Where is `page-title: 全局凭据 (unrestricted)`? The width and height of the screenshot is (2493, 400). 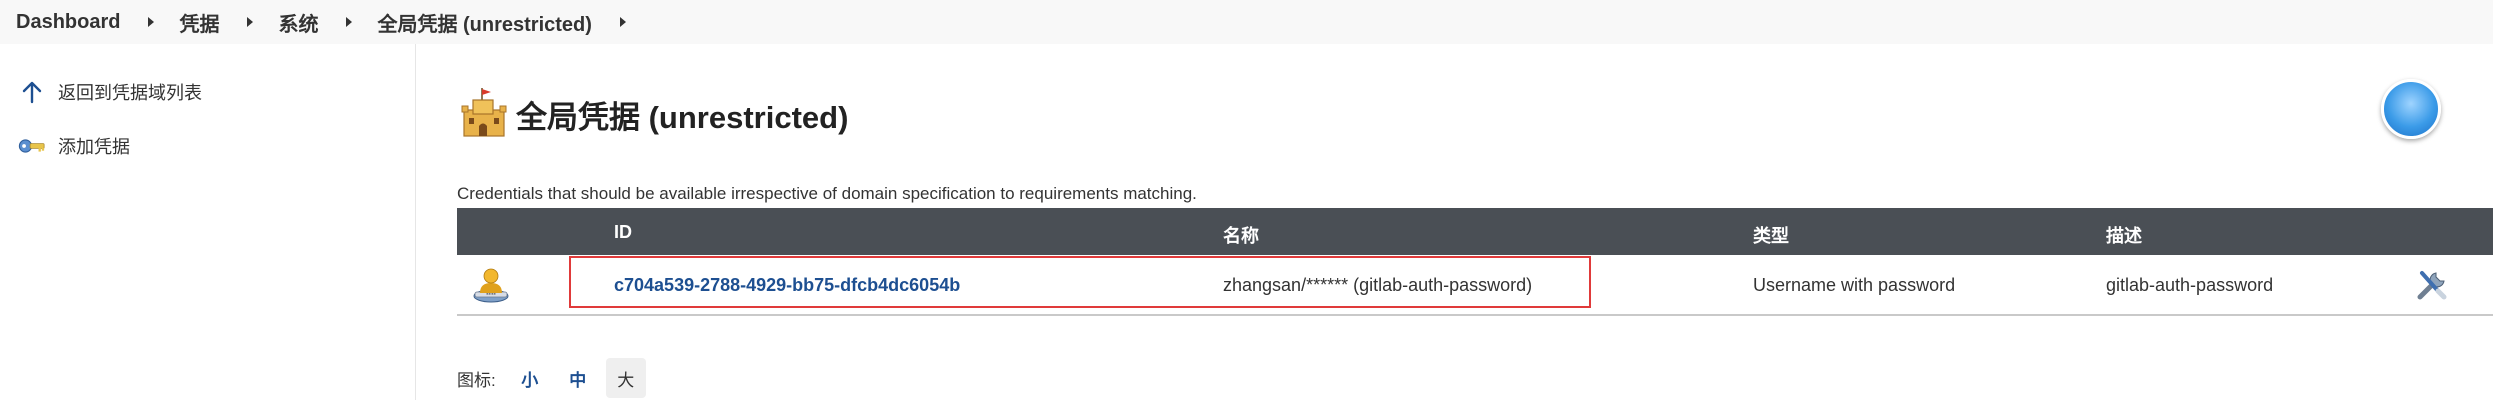
page-title: 全局凭据 (unrestricted) is located at coordinates (682, 117).